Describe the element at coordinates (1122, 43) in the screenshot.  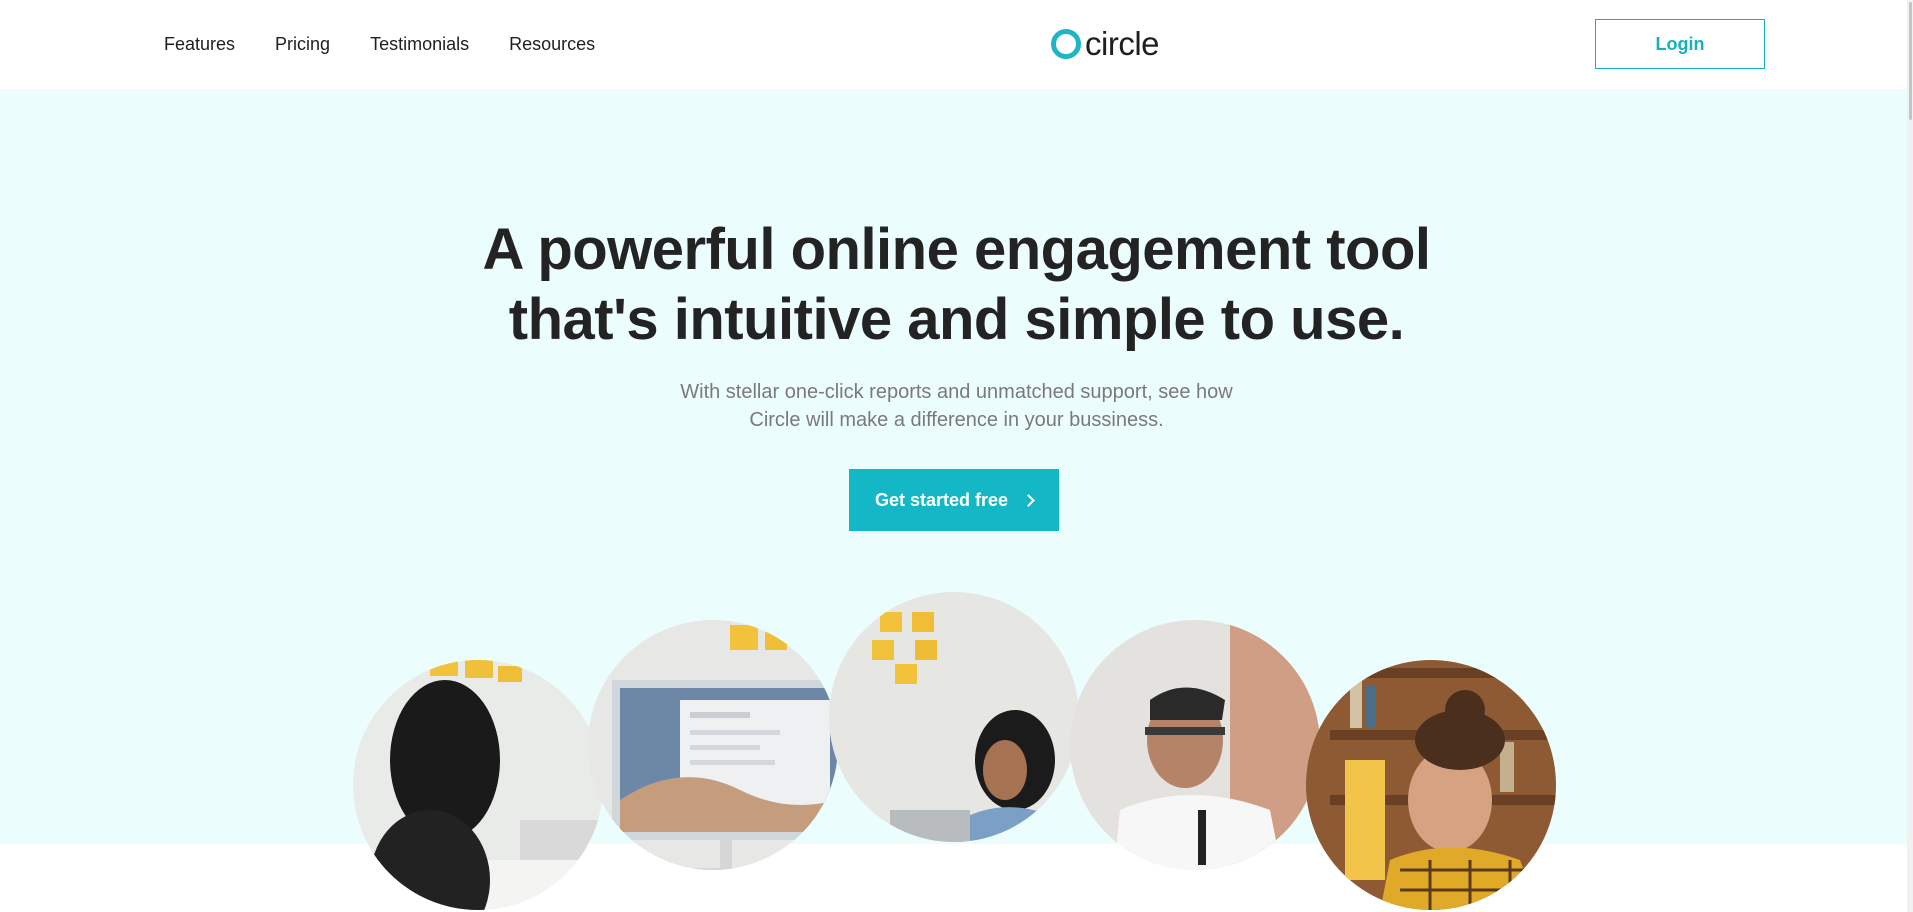
I see `logo-text: circle` at that location.